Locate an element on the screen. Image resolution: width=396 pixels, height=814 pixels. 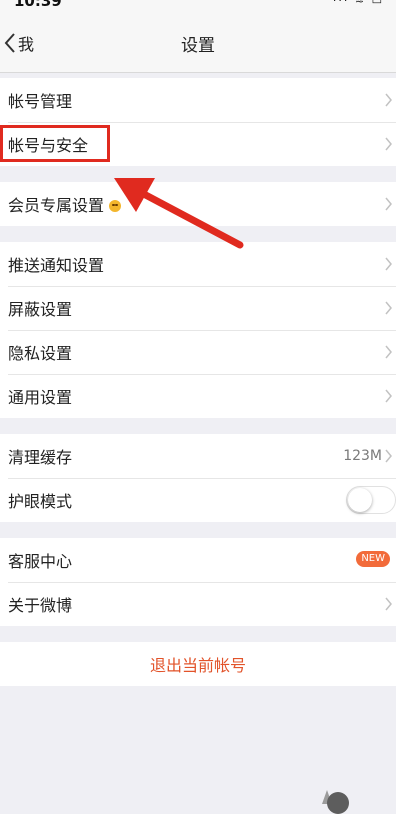
annotation-highlight-box is located at coordinates (55, 143).